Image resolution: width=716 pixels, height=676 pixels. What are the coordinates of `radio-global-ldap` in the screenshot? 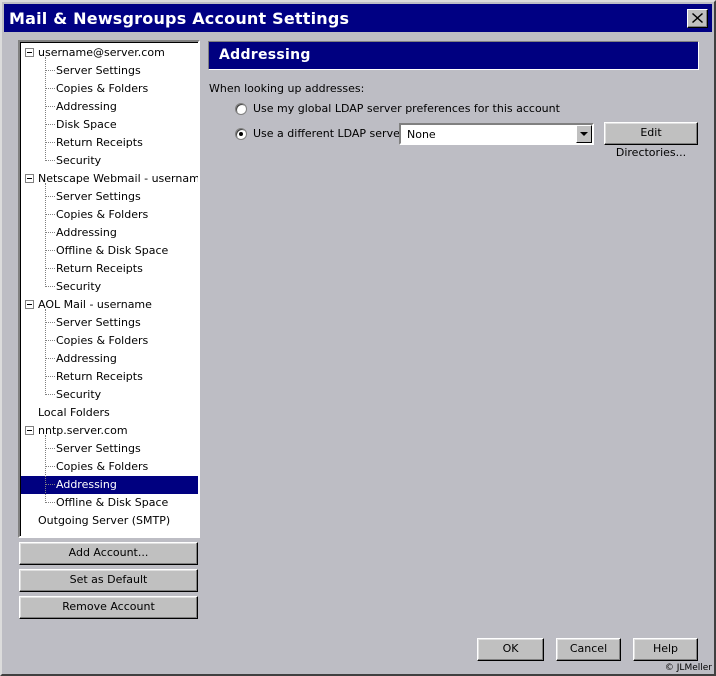 It's located at (241, 109).